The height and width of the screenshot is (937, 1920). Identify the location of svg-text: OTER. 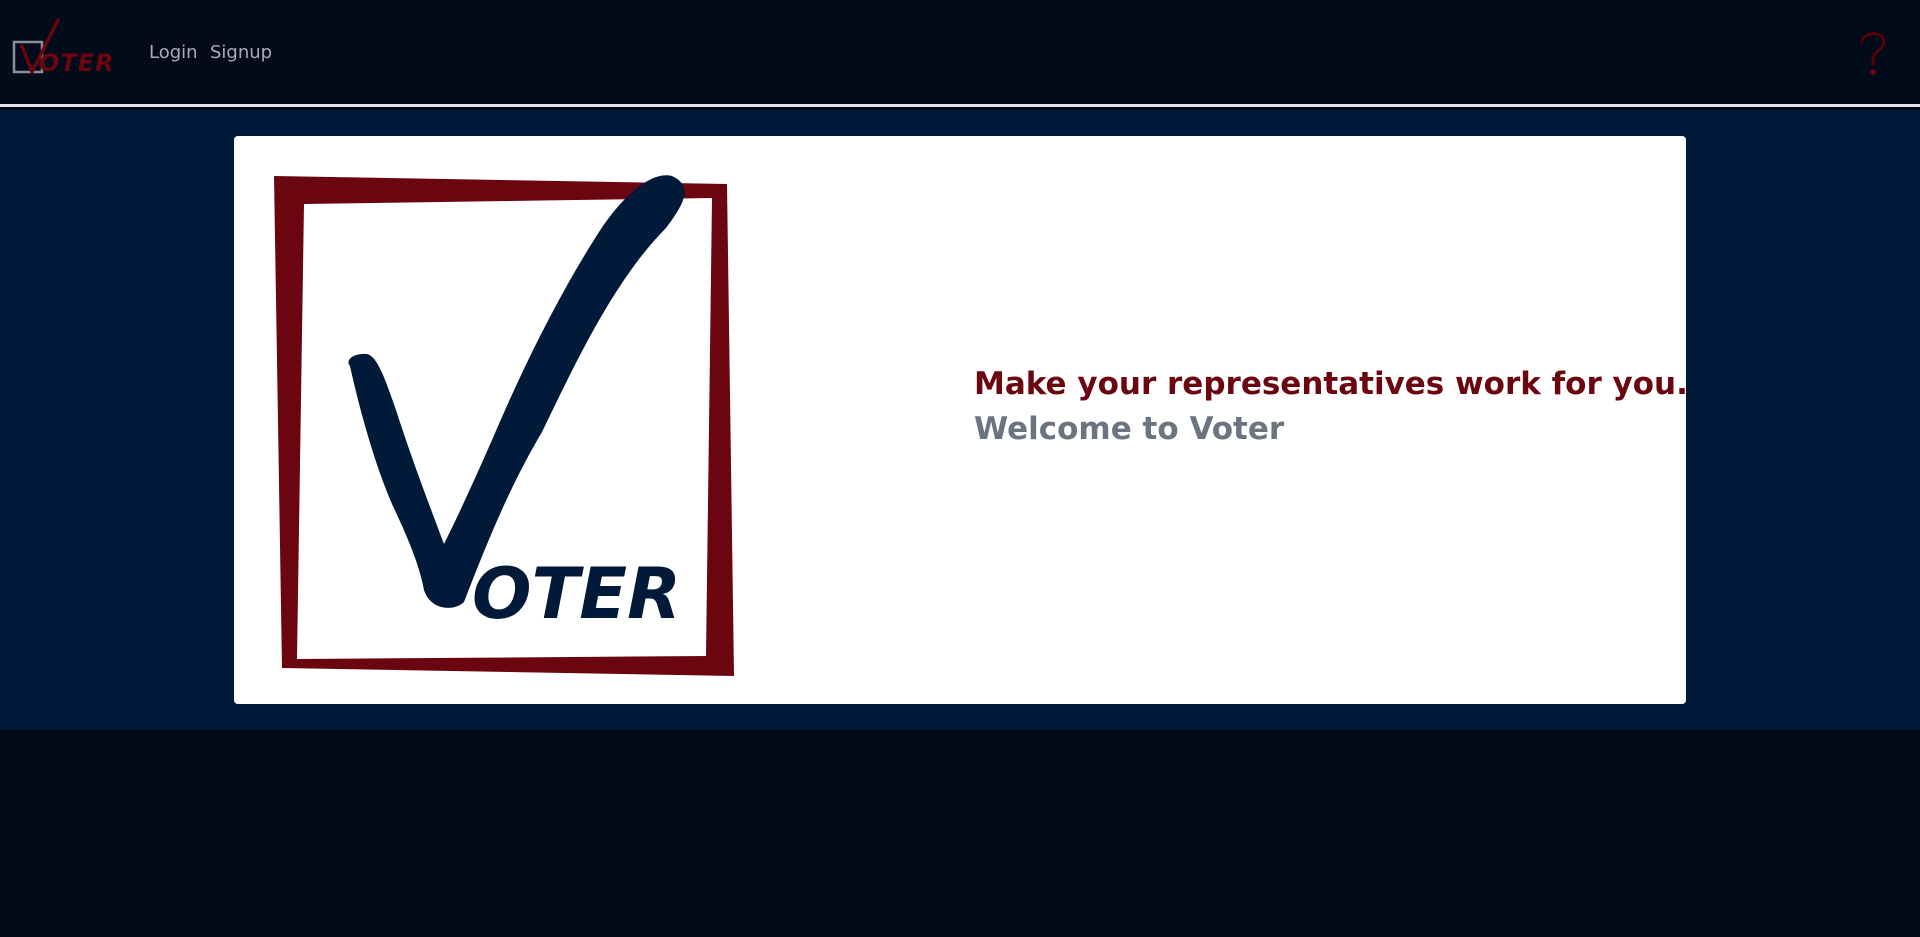
(77, 63).